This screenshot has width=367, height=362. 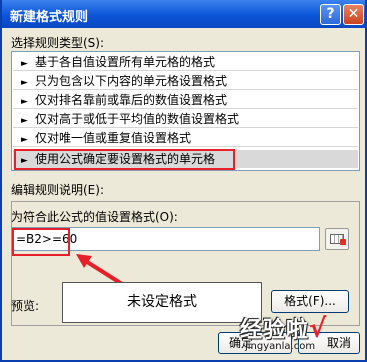 I want to click on help-button: ?, so click(x=330, y=14).